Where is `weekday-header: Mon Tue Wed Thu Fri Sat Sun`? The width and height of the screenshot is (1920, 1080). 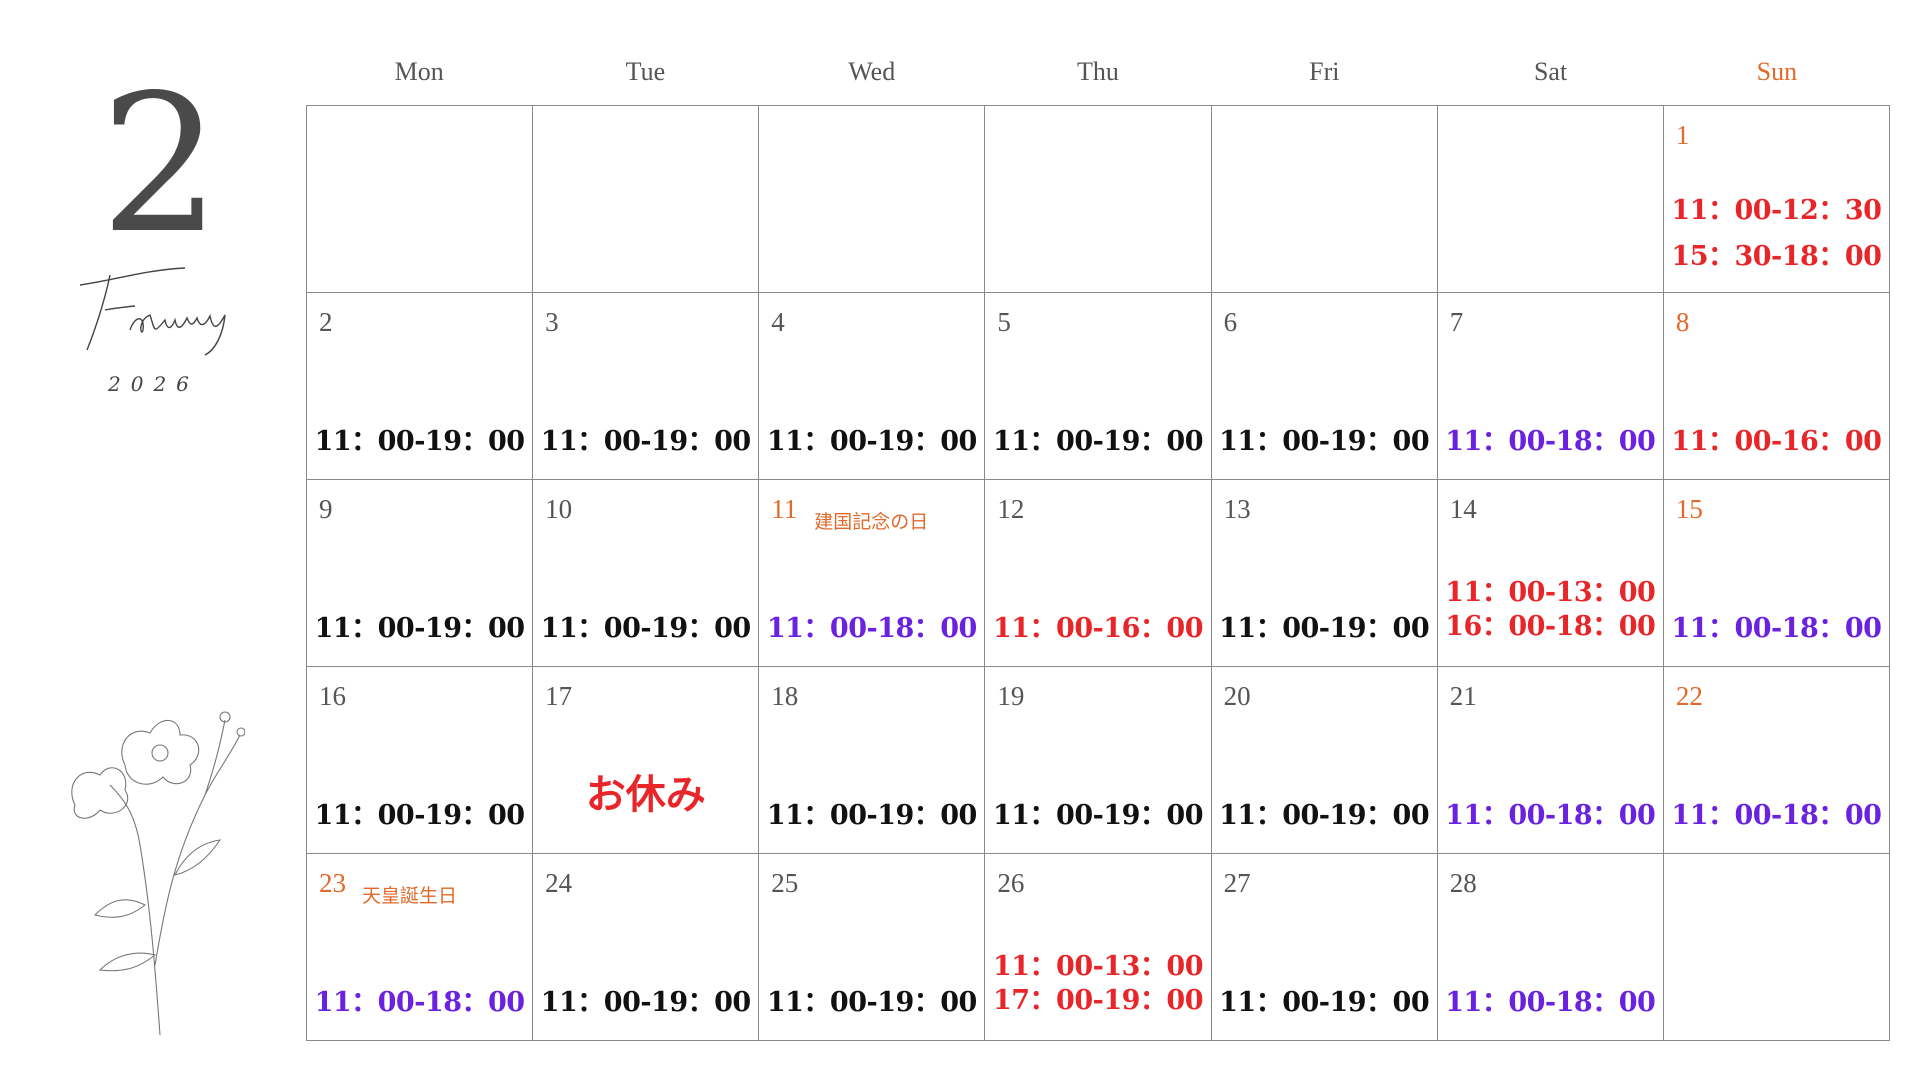
weekday-header: Mon Tue Wed Thu Fri Sat Sun is located at coordinates (1098, 72).